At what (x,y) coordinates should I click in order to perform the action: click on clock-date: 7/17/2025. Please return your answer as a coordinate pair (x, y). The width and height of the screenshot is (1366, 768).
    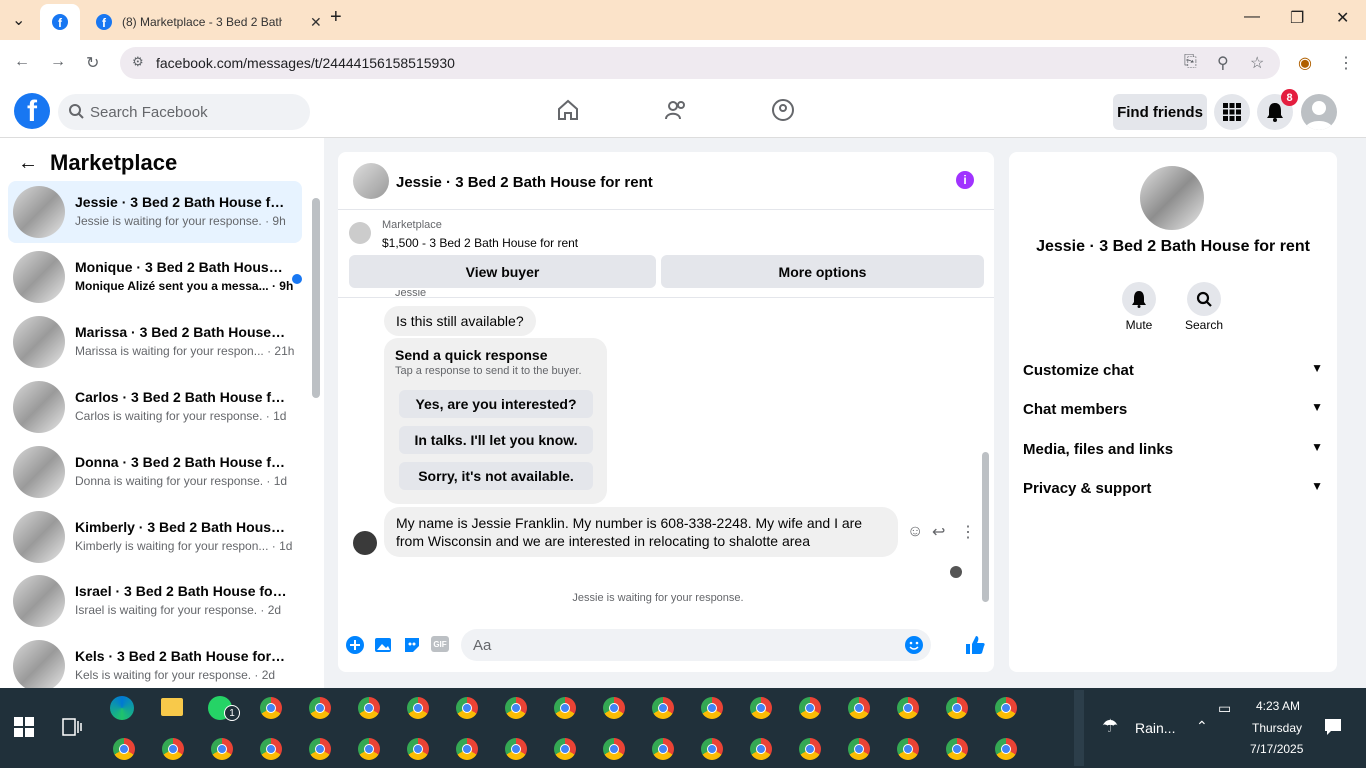
    Looking at the image, I should click on (1276, 749).